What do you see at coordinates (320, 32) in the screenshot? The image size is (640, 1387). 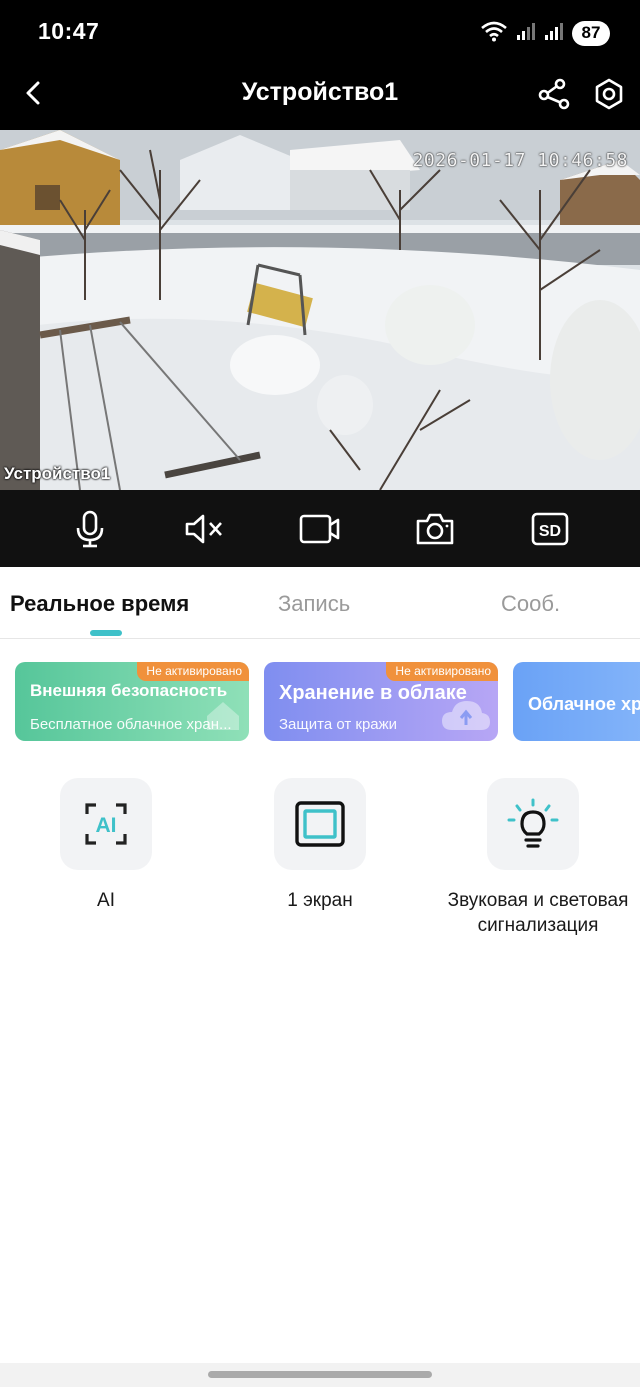 I see `status-bar: 10:47 87` at bounding box center [320, 32].